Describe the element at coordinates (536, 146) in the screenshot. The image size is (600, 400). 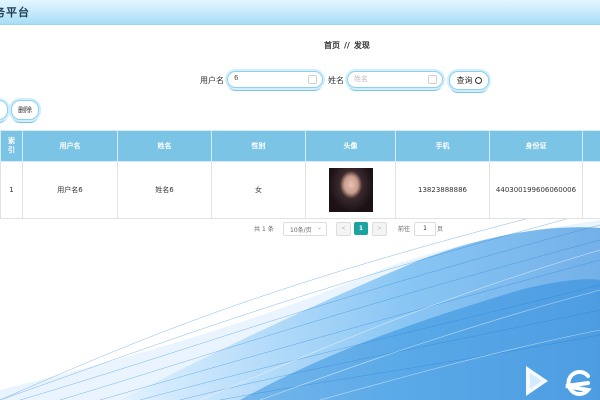
I see `header-id-card: 身份证` at that location.